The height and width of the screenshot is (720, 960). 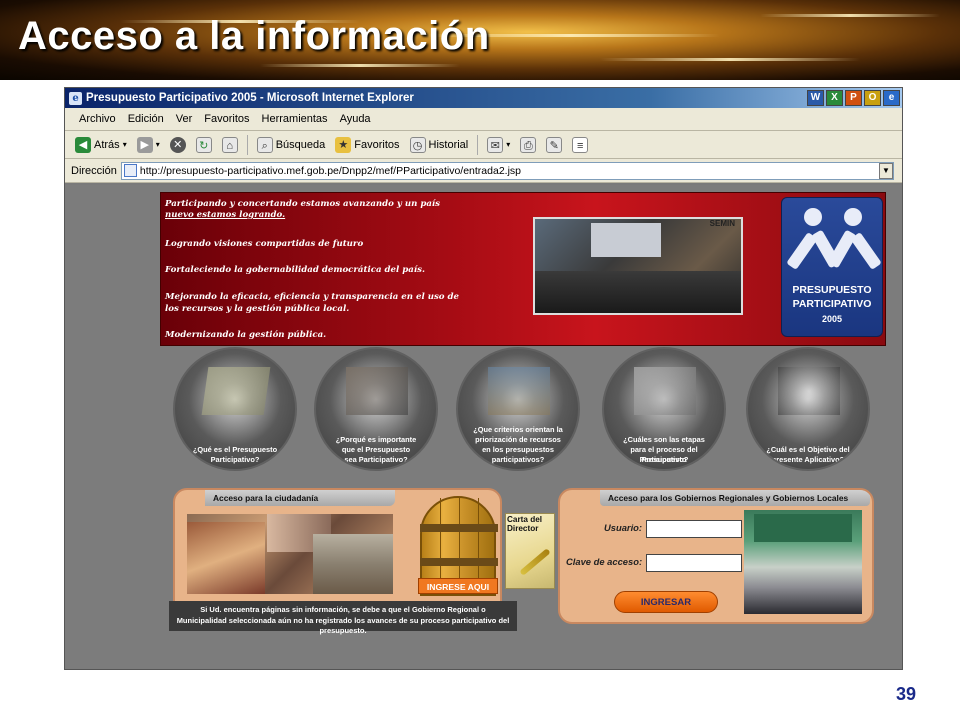 I want to click on mail-icon: ✉, so click(x=495, y=144).